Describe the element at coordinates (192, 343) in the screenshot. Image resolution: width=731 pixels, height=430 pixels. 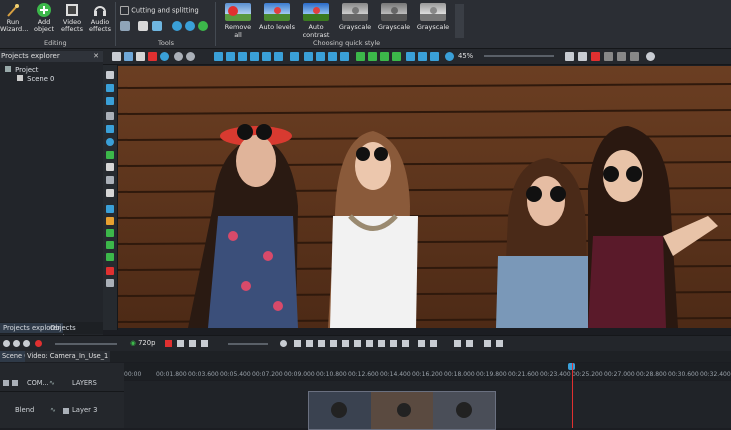
I see `repeat-icon` at that location.